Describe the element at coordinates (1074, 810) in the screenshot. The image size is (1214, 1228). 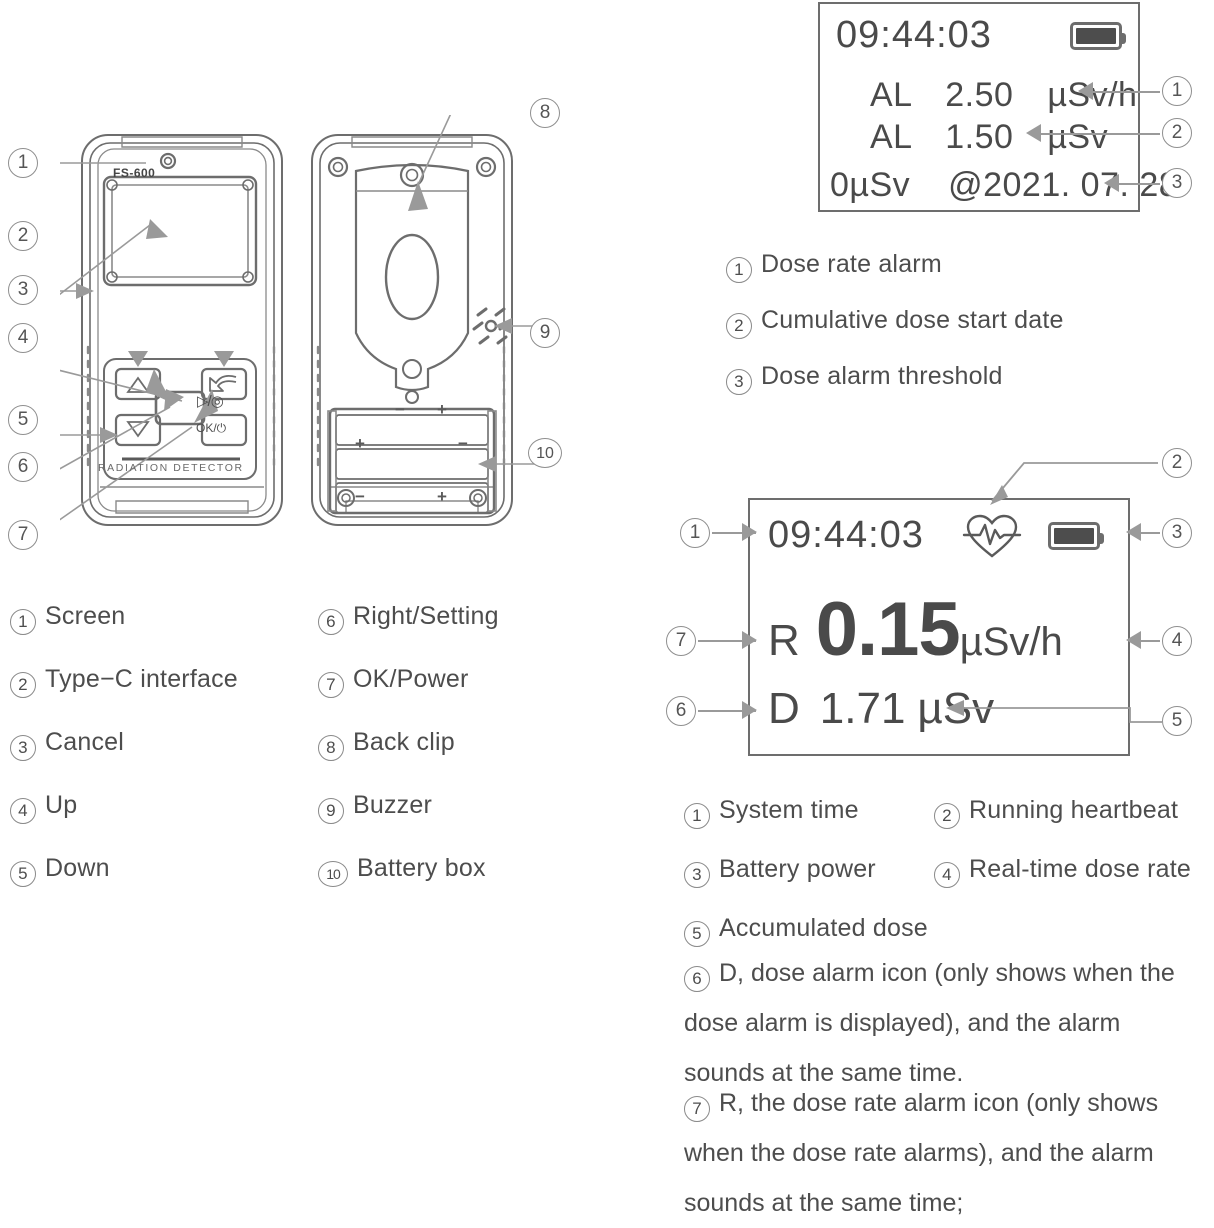
I see `legend-label: Running heartbeat` at that location.